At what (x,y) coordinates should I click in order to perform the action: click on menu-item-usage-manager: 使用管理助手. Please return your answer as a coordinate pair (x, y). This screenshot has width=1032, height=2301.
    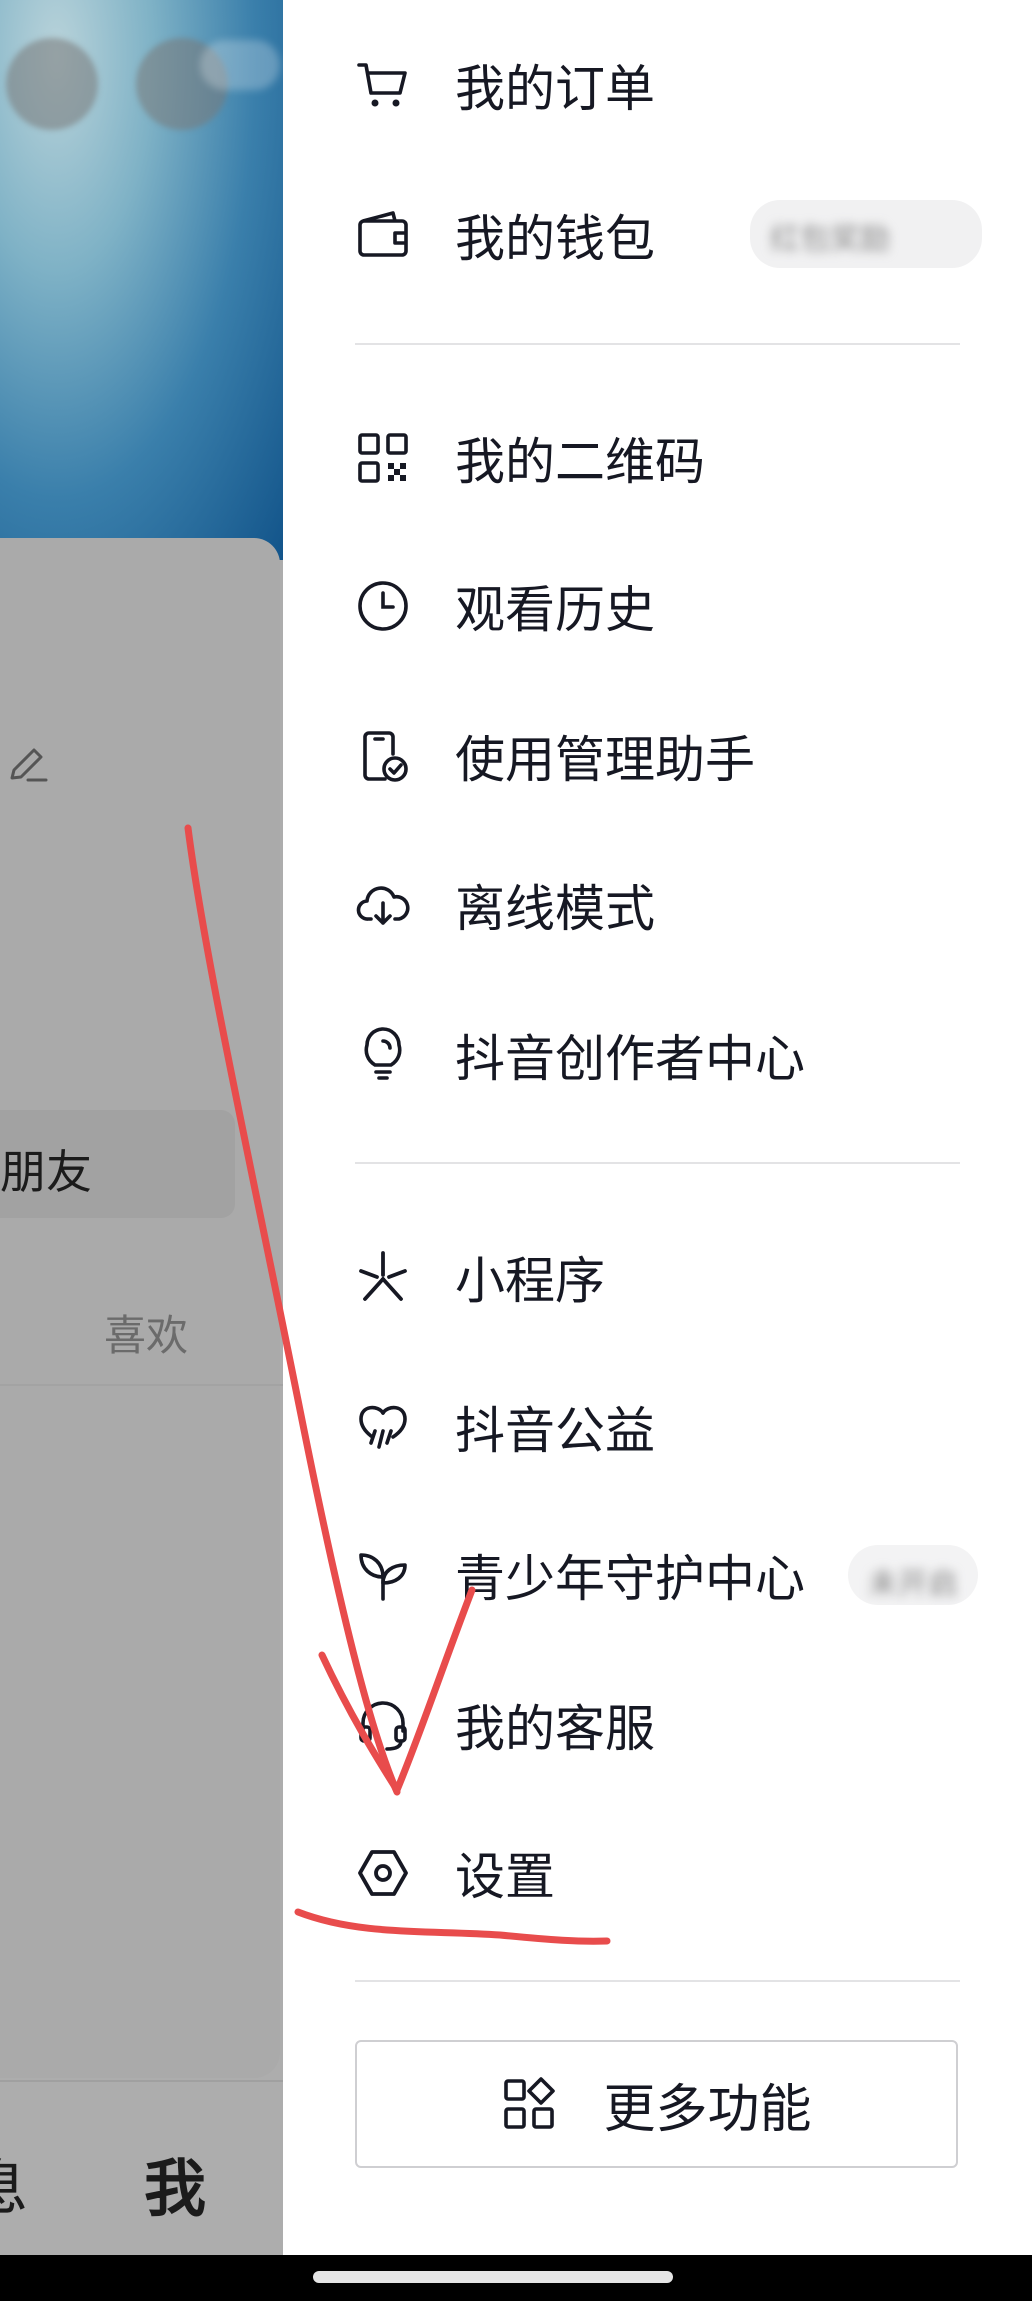
    Looking at the image, I should click on (675, 756).